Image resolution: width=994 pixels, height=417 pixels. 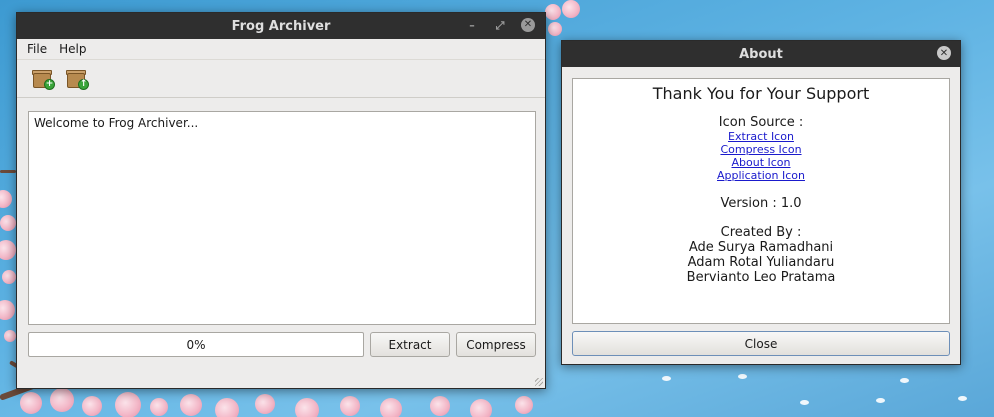 What do you see at coordinates (761, 149) in the screenshot?
I see `link-compress-icon: Compress Icon` at bounding box center [761, 149].